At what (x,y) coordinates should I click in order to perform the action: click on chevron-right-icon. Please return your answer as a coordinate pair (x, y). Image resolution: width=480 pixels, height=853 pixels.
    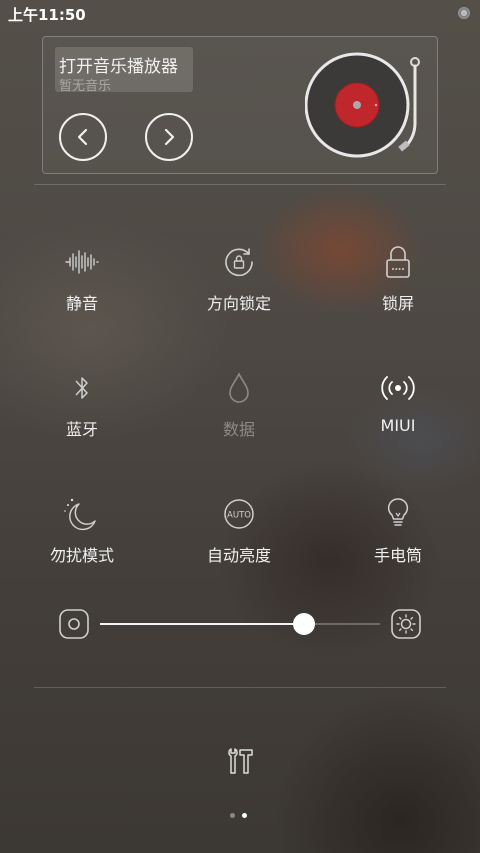
    Looking at the image, I should click on (169, 137).